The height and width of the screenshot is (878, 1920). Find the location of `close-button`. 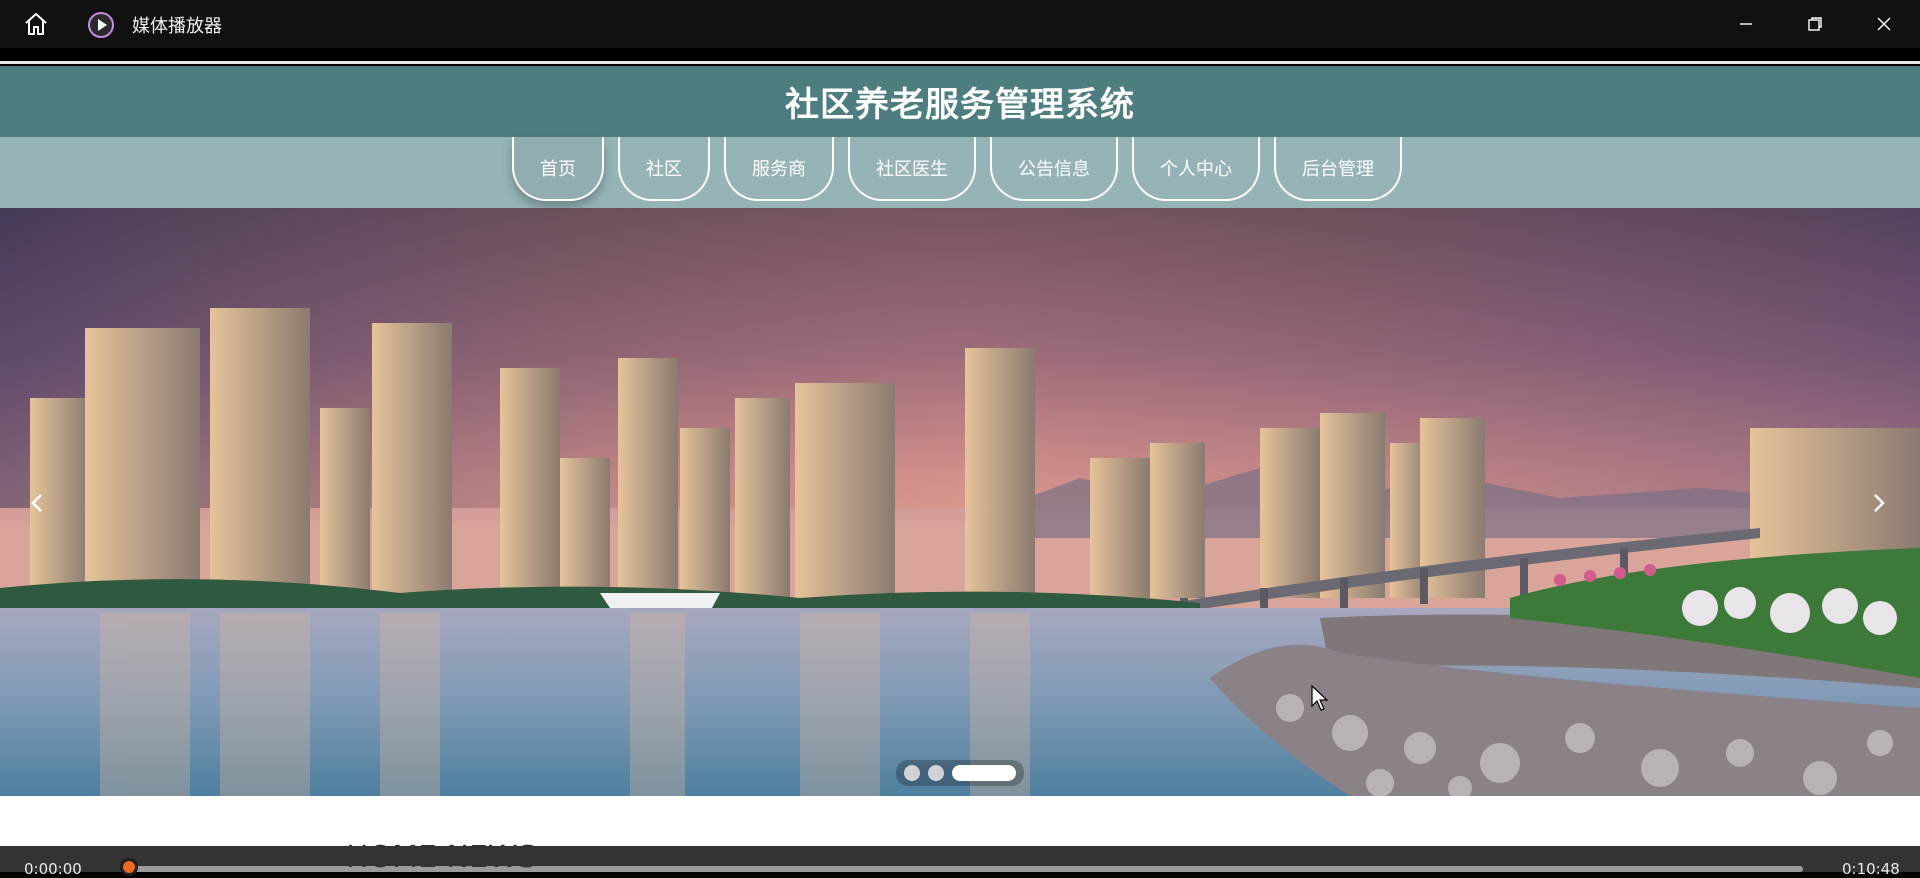

close-button is located at coordinates (1884, 24).